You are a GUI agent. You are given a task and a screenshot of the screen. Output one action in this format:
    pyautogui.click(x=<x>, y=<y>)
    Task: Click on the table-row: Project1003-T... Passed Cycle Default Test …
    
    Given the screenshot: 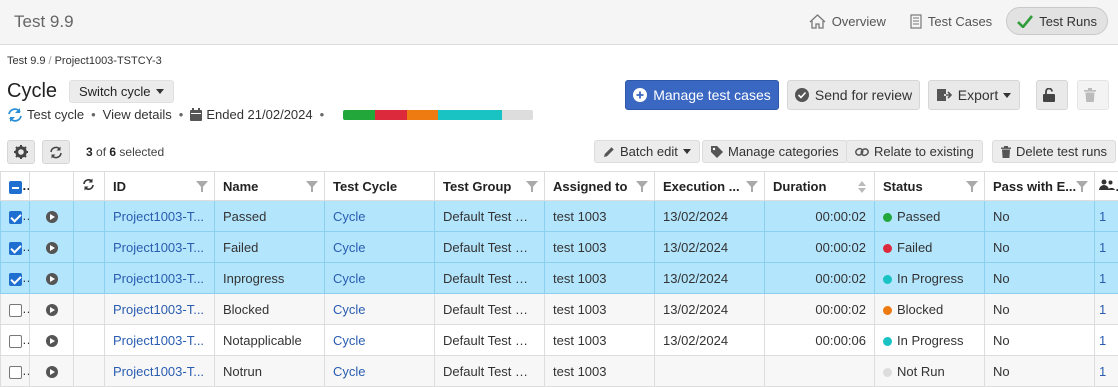 What is the action you would take?
    pyautogui.click(x=559, y=216)
    